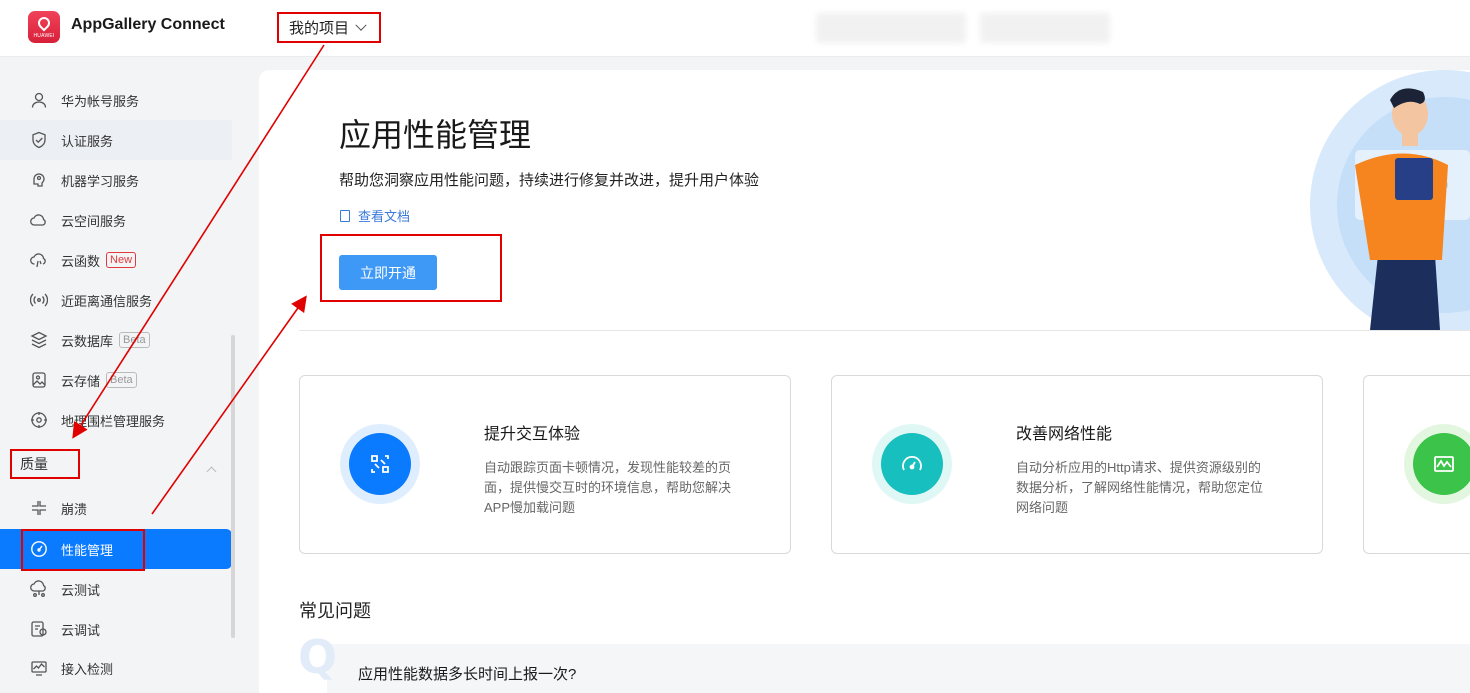 This screenshot has width=1470, height=693. I want to click on sidebar-item-cloud-storage: 云存储 Beta, so click(116, 380).